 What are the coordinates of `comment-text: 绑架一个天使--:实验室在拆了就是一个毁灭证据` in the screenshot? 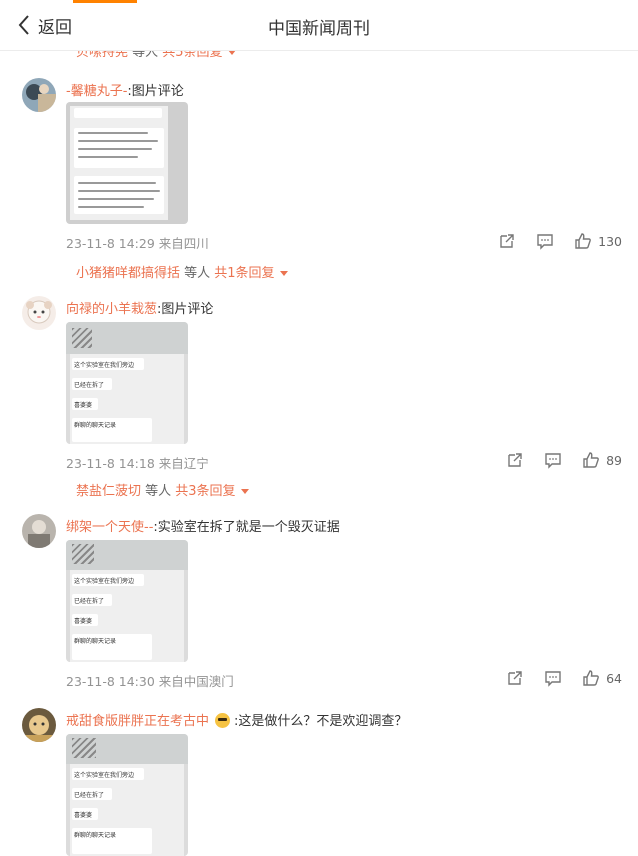 It's located at (203, 525).